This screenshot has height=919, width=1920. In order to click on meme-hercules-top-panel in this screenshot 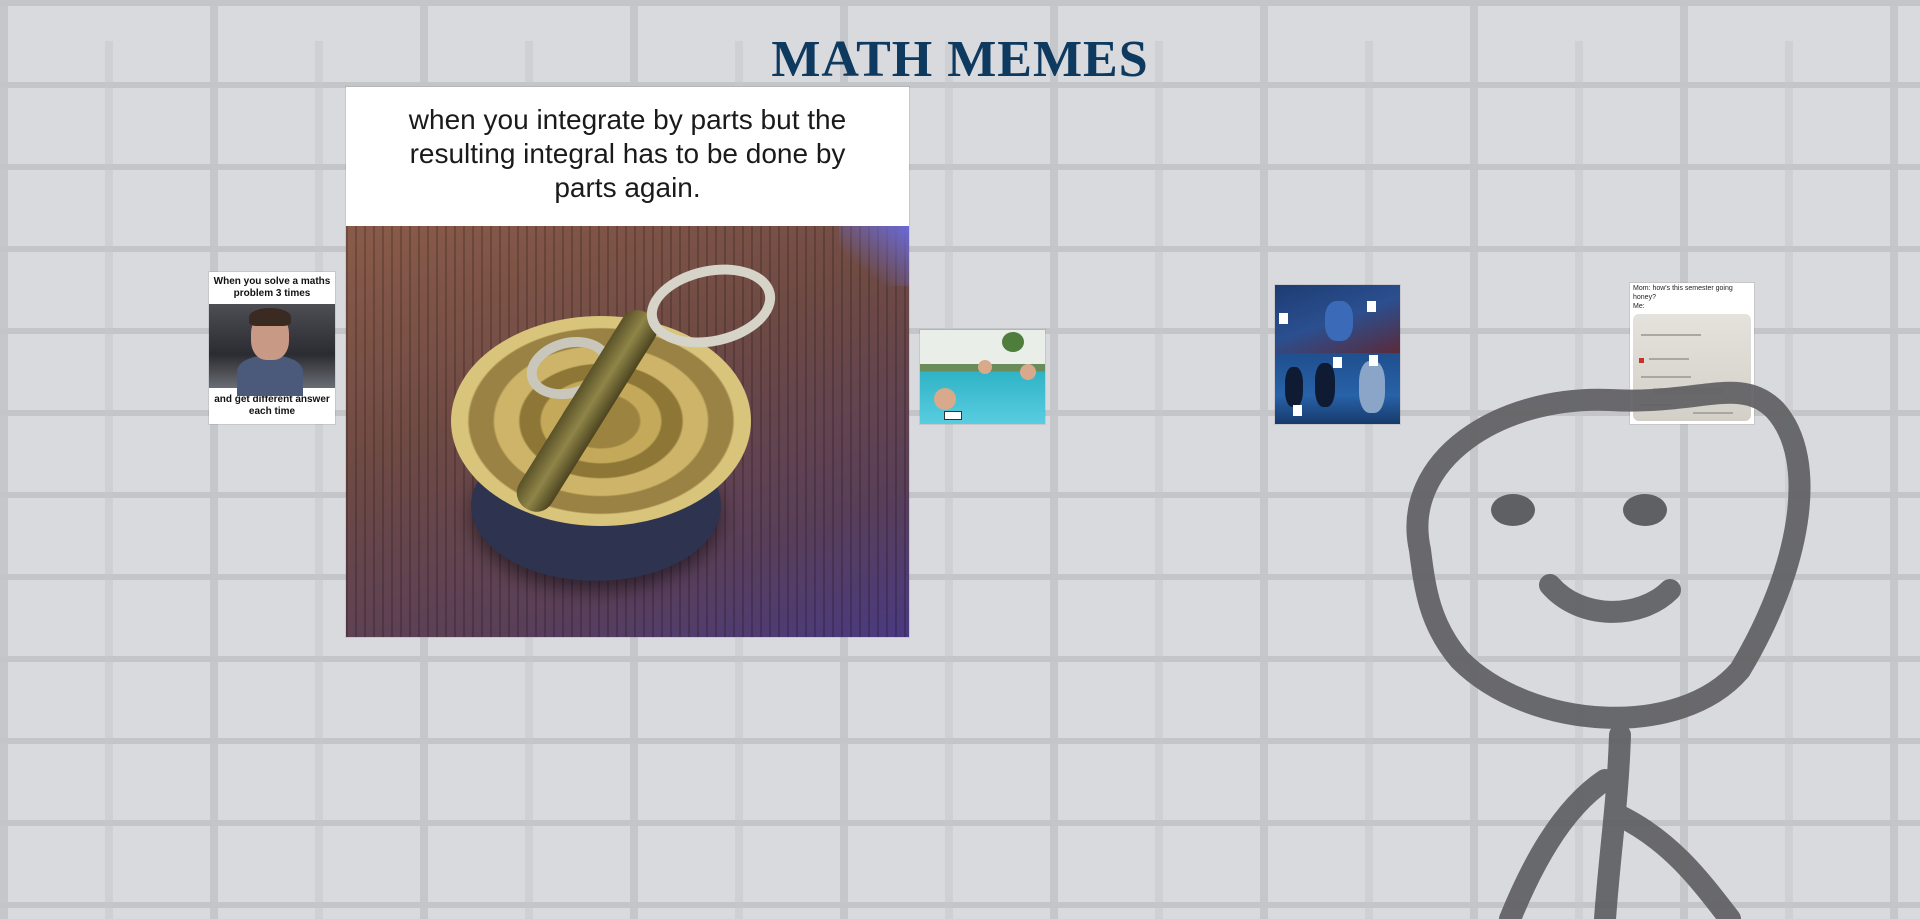, I will do `click(1337, 319)`.